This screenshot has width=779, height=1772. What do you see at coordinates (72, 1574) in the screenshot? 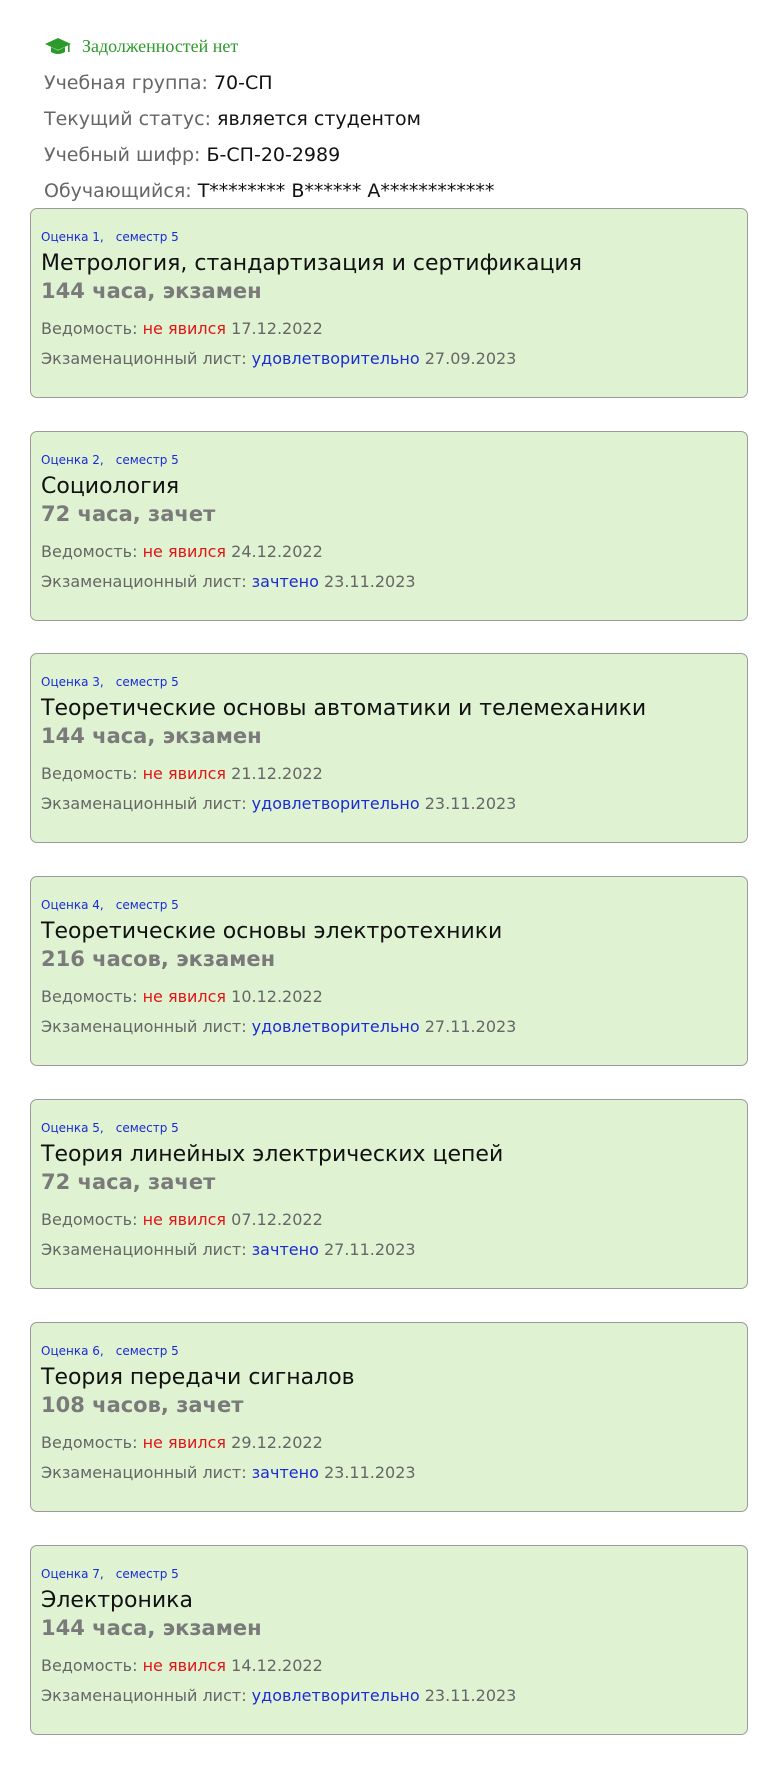
I see `grade-number: Оценка 7,` at bounding box center [72, 1574].